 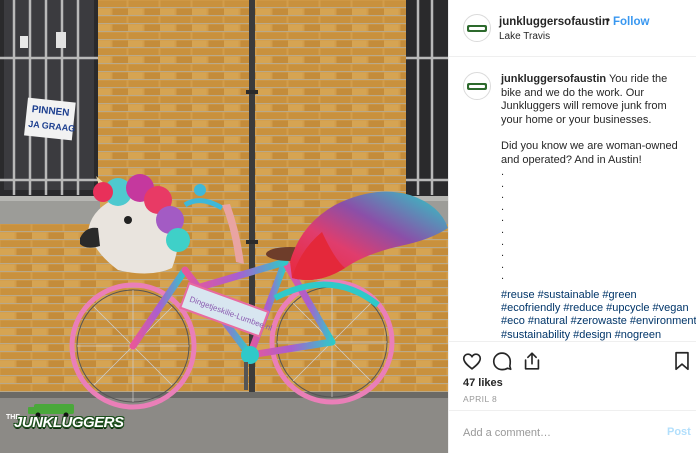 What do you see at coordinates (638, 335) in the screenshot?
I see `hashtag: #nogreen` at bounding box center [638, 335].